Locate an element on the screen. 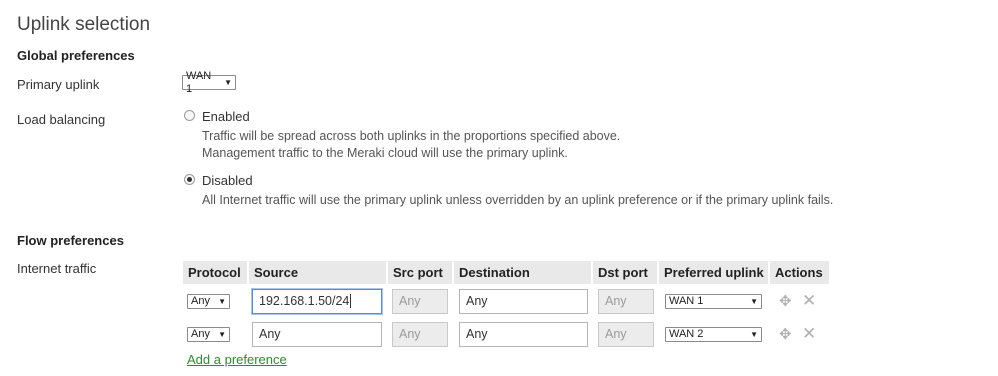 The height and width of the screenshot is (376, 998). column-header-source: Source is located at coordinates (317, 272).